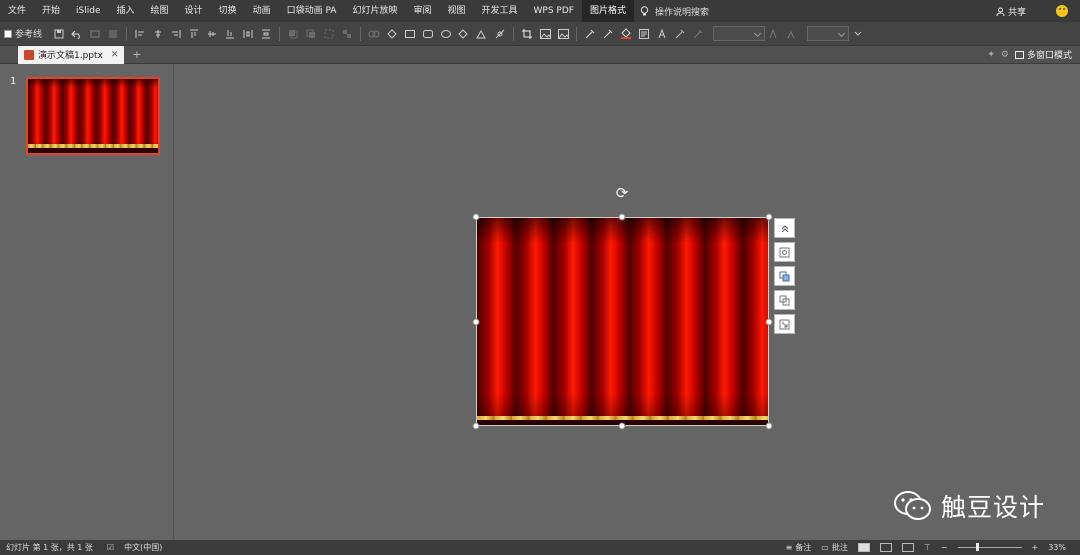  What do you see at coordinates (769, 426) in the screenshot?
I see `resize-handle-bottom-right` at bounding box center [769, 426].